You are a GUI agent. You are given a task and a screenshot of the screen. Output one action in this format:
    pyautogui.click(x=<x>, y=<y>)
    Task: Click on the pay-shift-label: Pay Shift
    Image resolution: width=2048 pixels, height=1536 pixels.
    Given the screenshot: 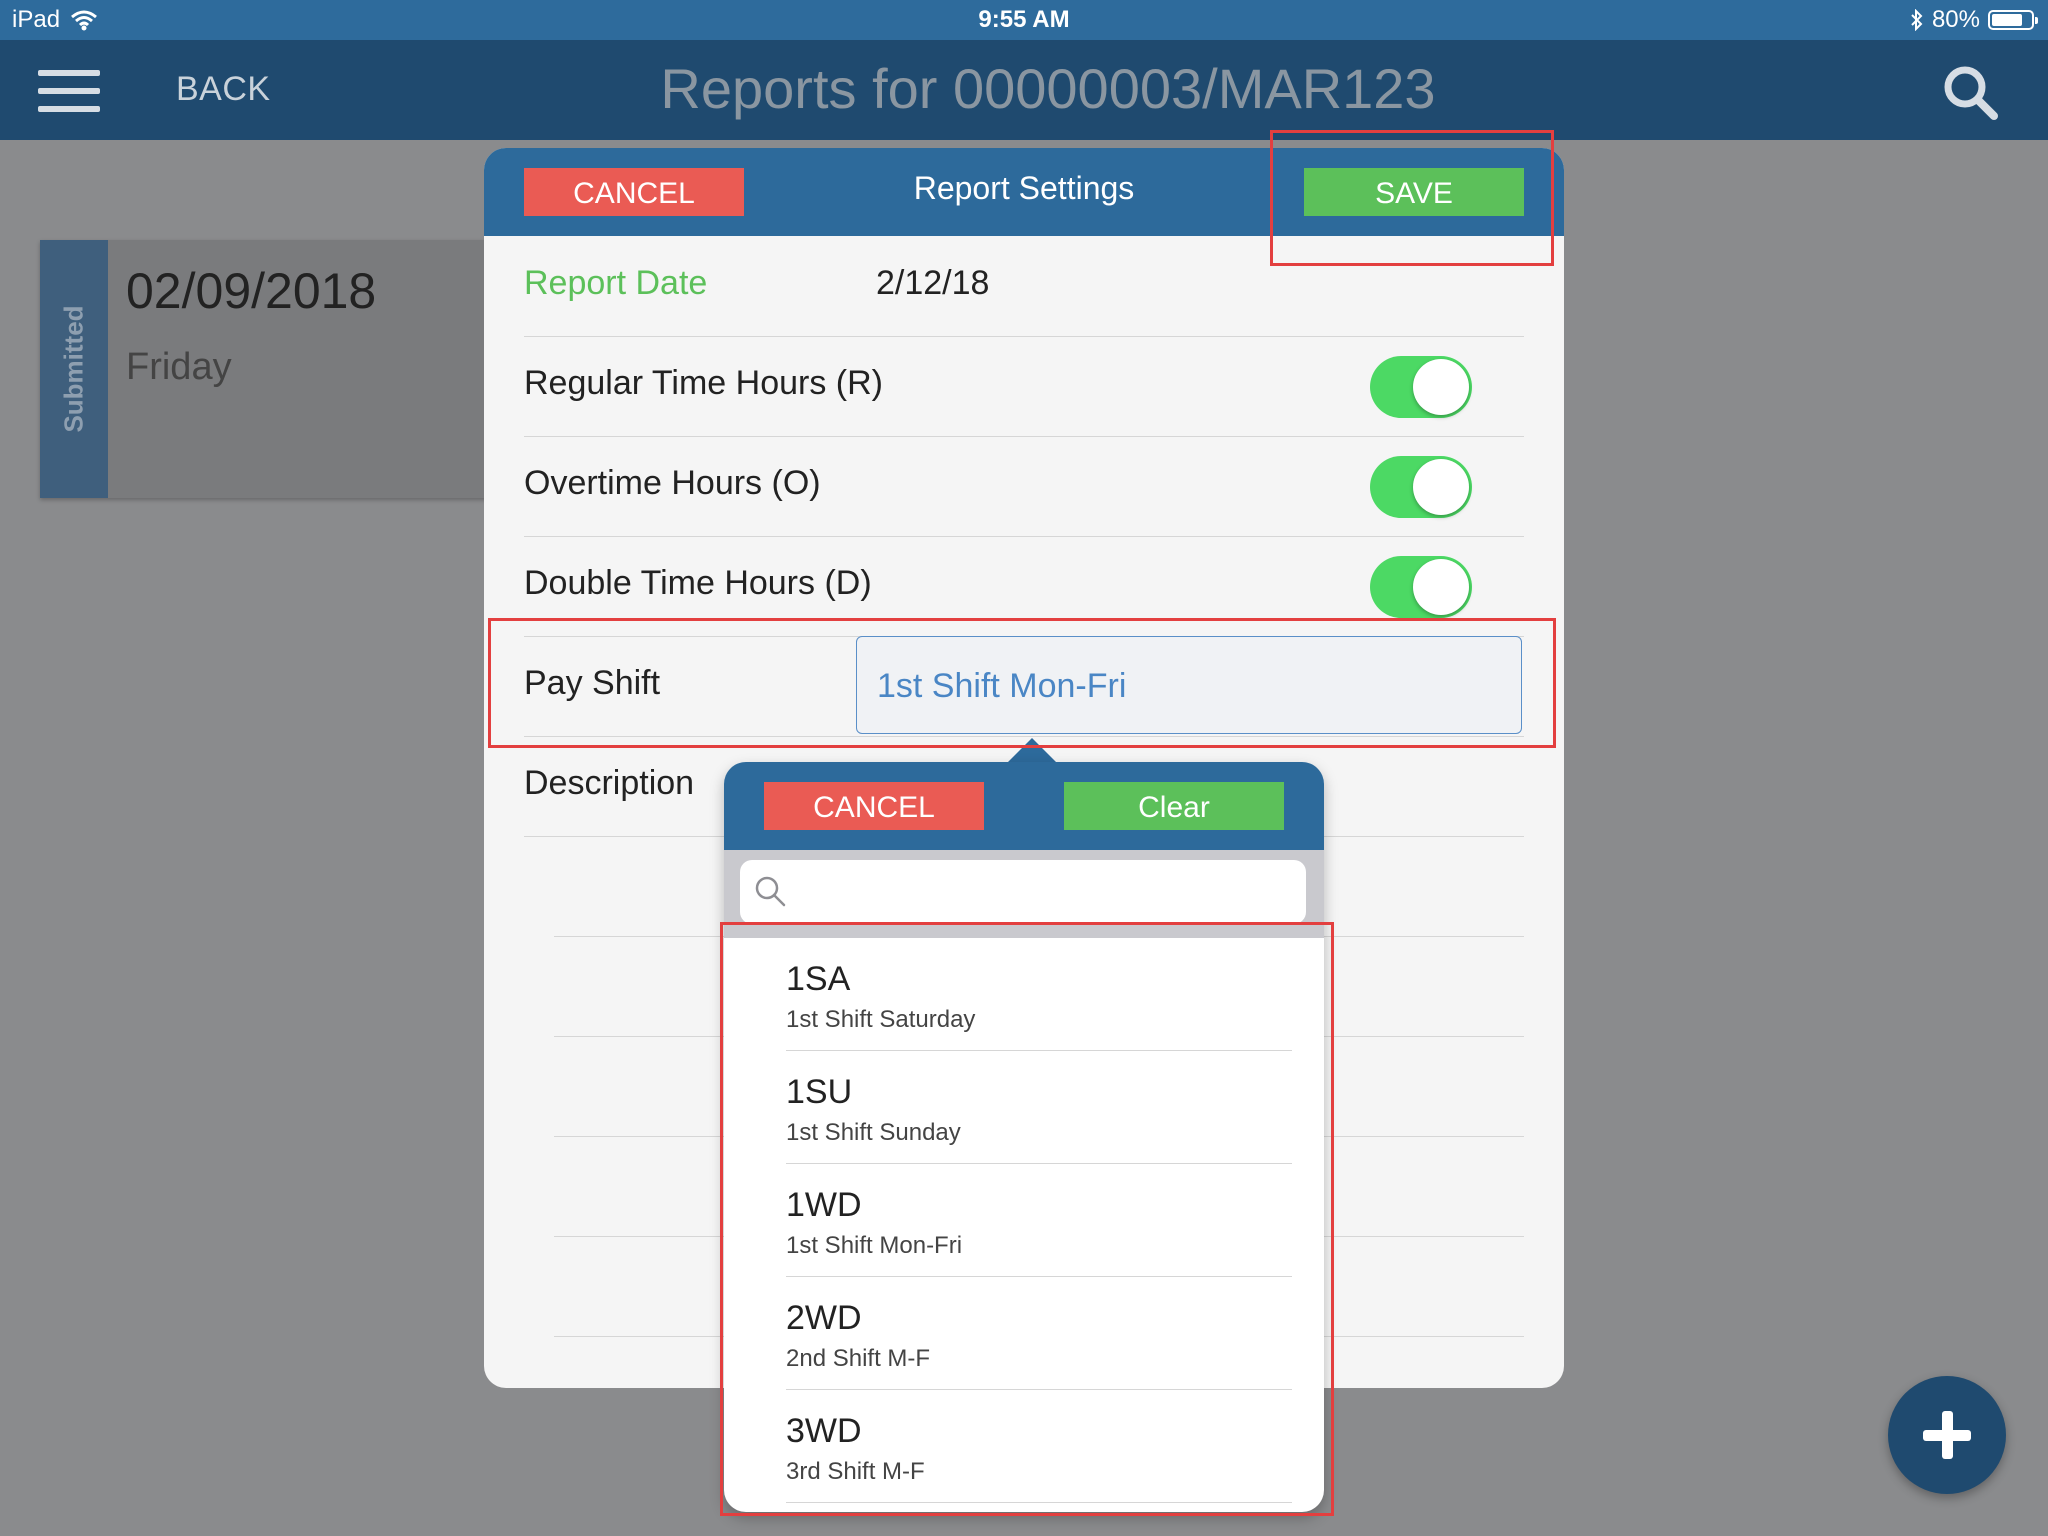 What is the action you would take?
    pyautogui.click(x=592, y=683)
    